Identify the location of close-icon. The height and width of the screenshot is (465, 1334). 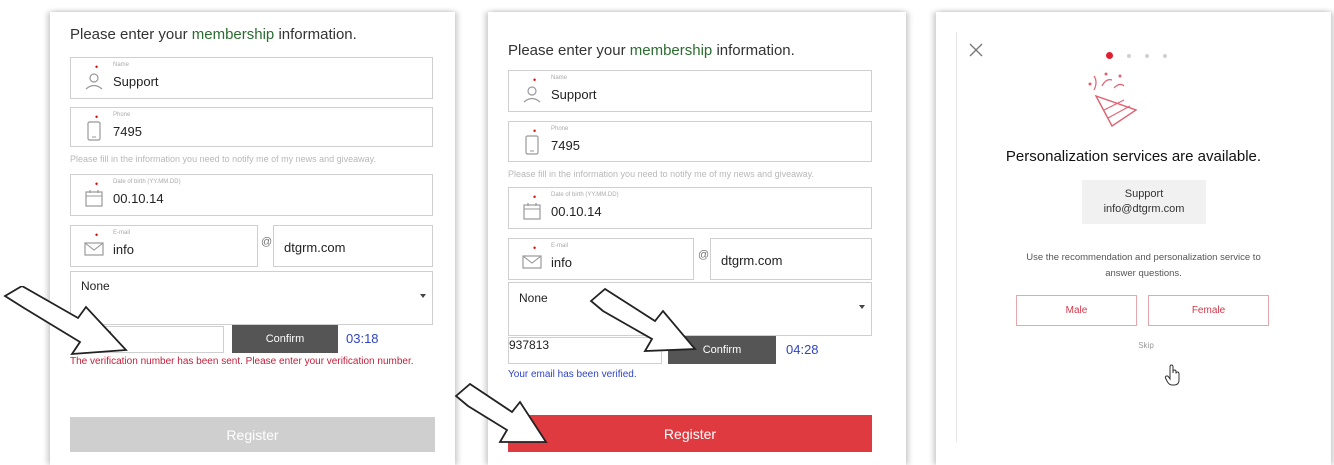
(976, 50).